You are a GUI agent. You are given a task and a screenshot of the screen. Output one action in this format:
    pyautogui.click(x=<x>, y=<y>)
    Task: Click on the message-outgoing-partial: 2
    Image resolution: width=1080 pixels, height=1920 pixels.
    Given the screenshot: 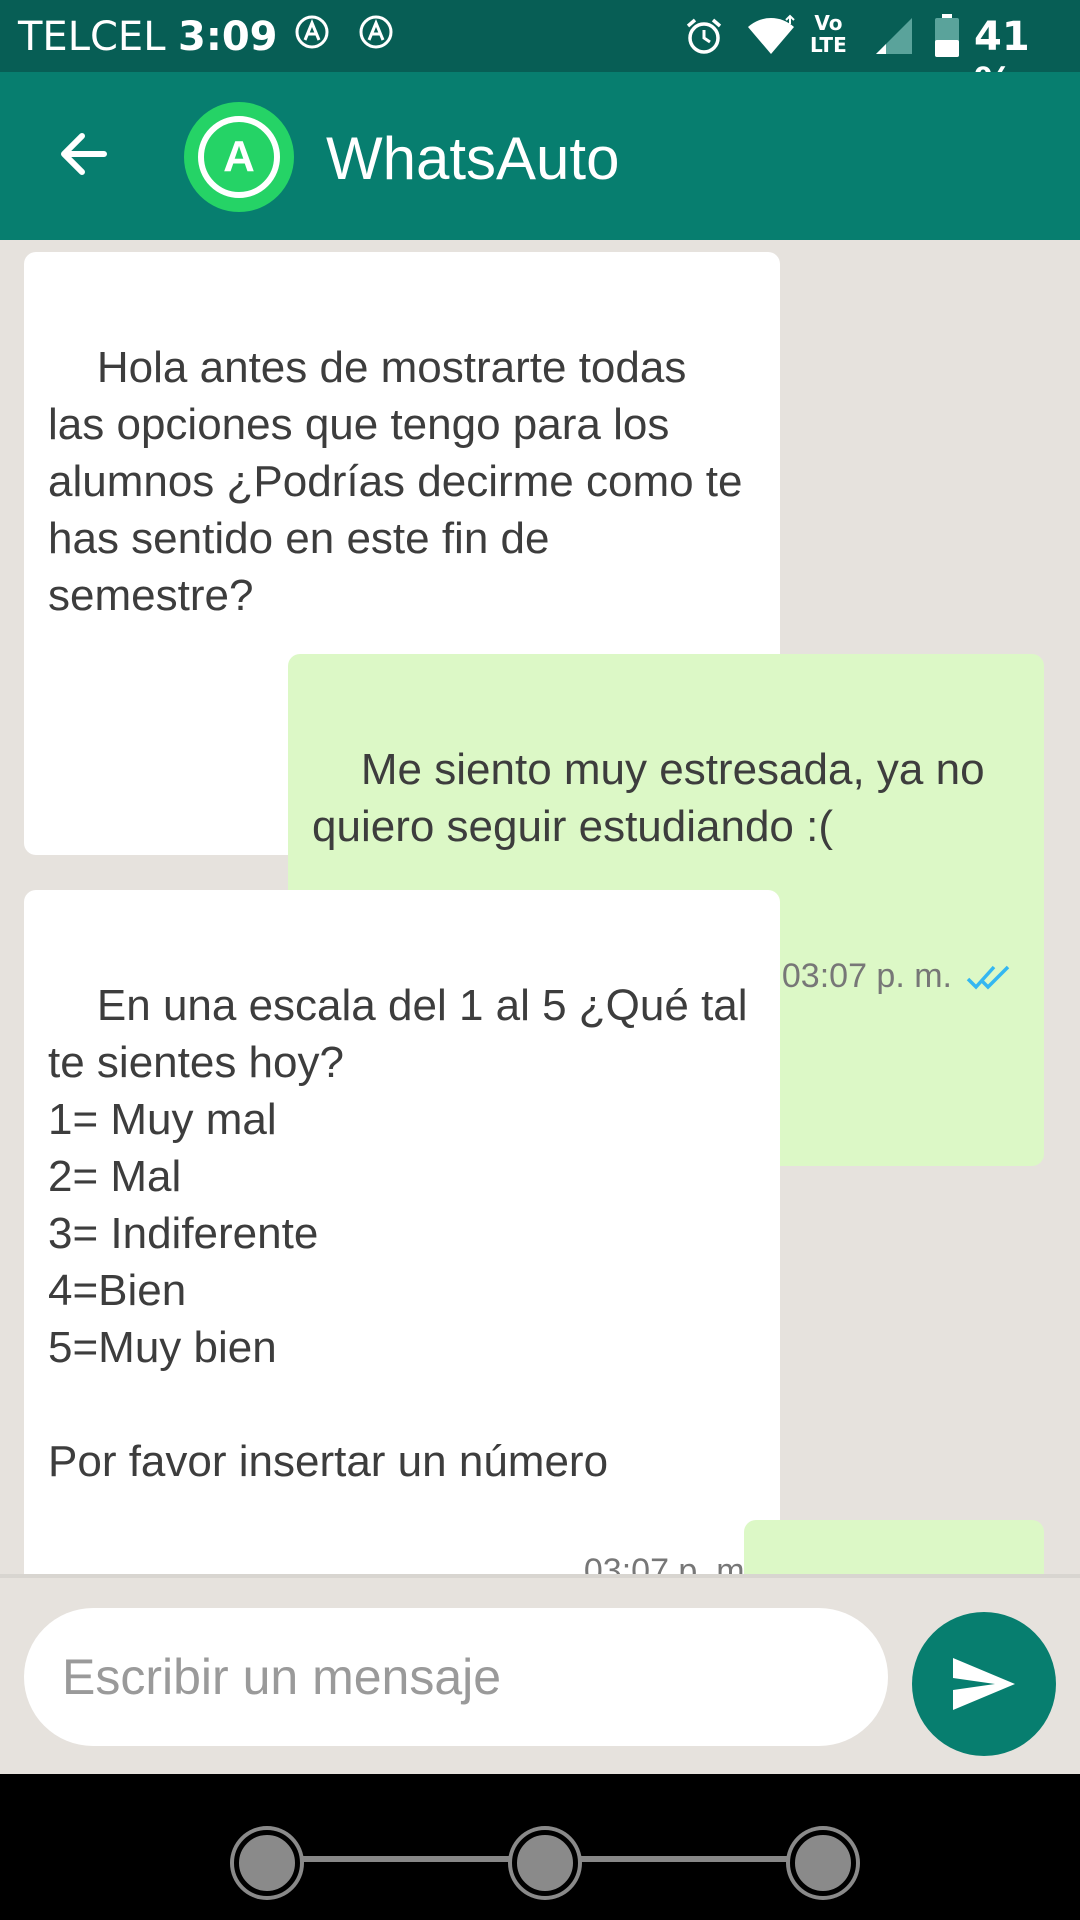 What is the action you would take?
    pyautogui.click(x=894, y=1547)
    